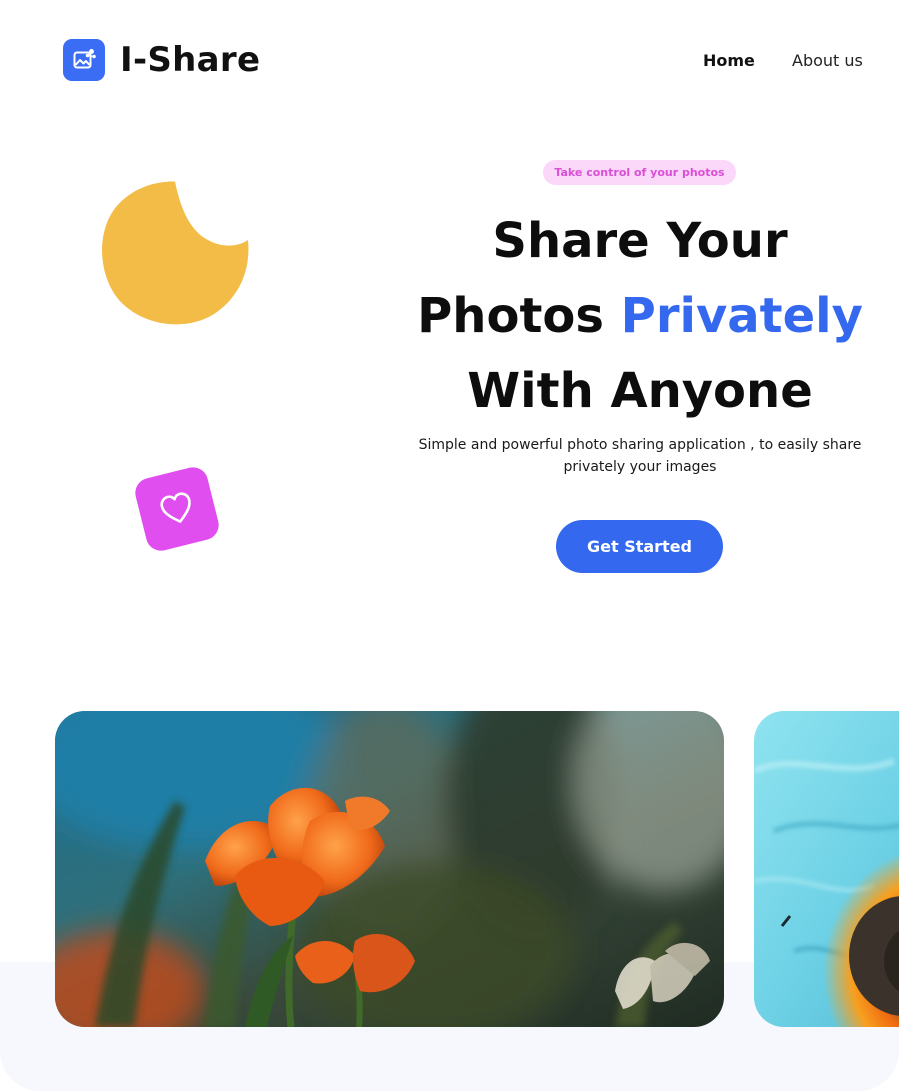 This screenshot has width=899, height=1091. I want to click on abstract-texture-image, so click(826, 869).